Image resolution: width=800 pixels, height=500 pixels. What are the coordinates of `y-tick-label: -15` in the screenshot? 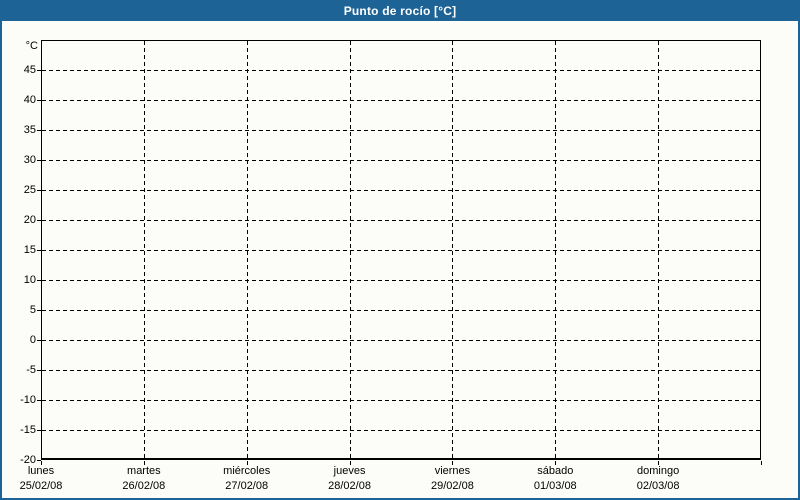 It's located at (28, 430).